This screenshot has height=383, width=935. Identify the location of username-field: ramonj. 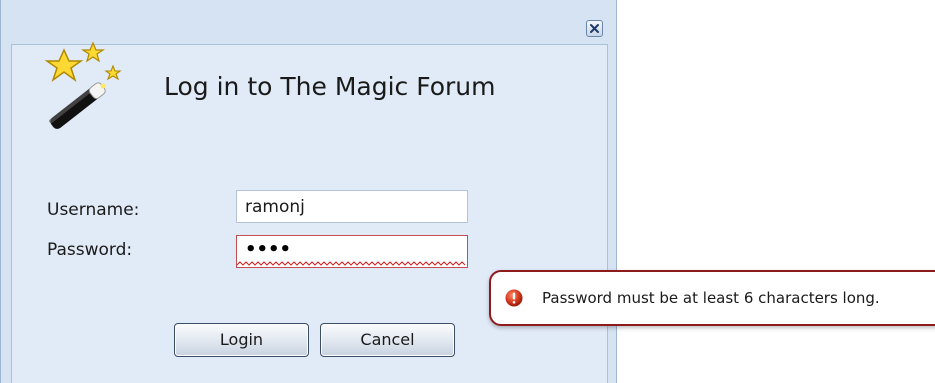
(352, 206).